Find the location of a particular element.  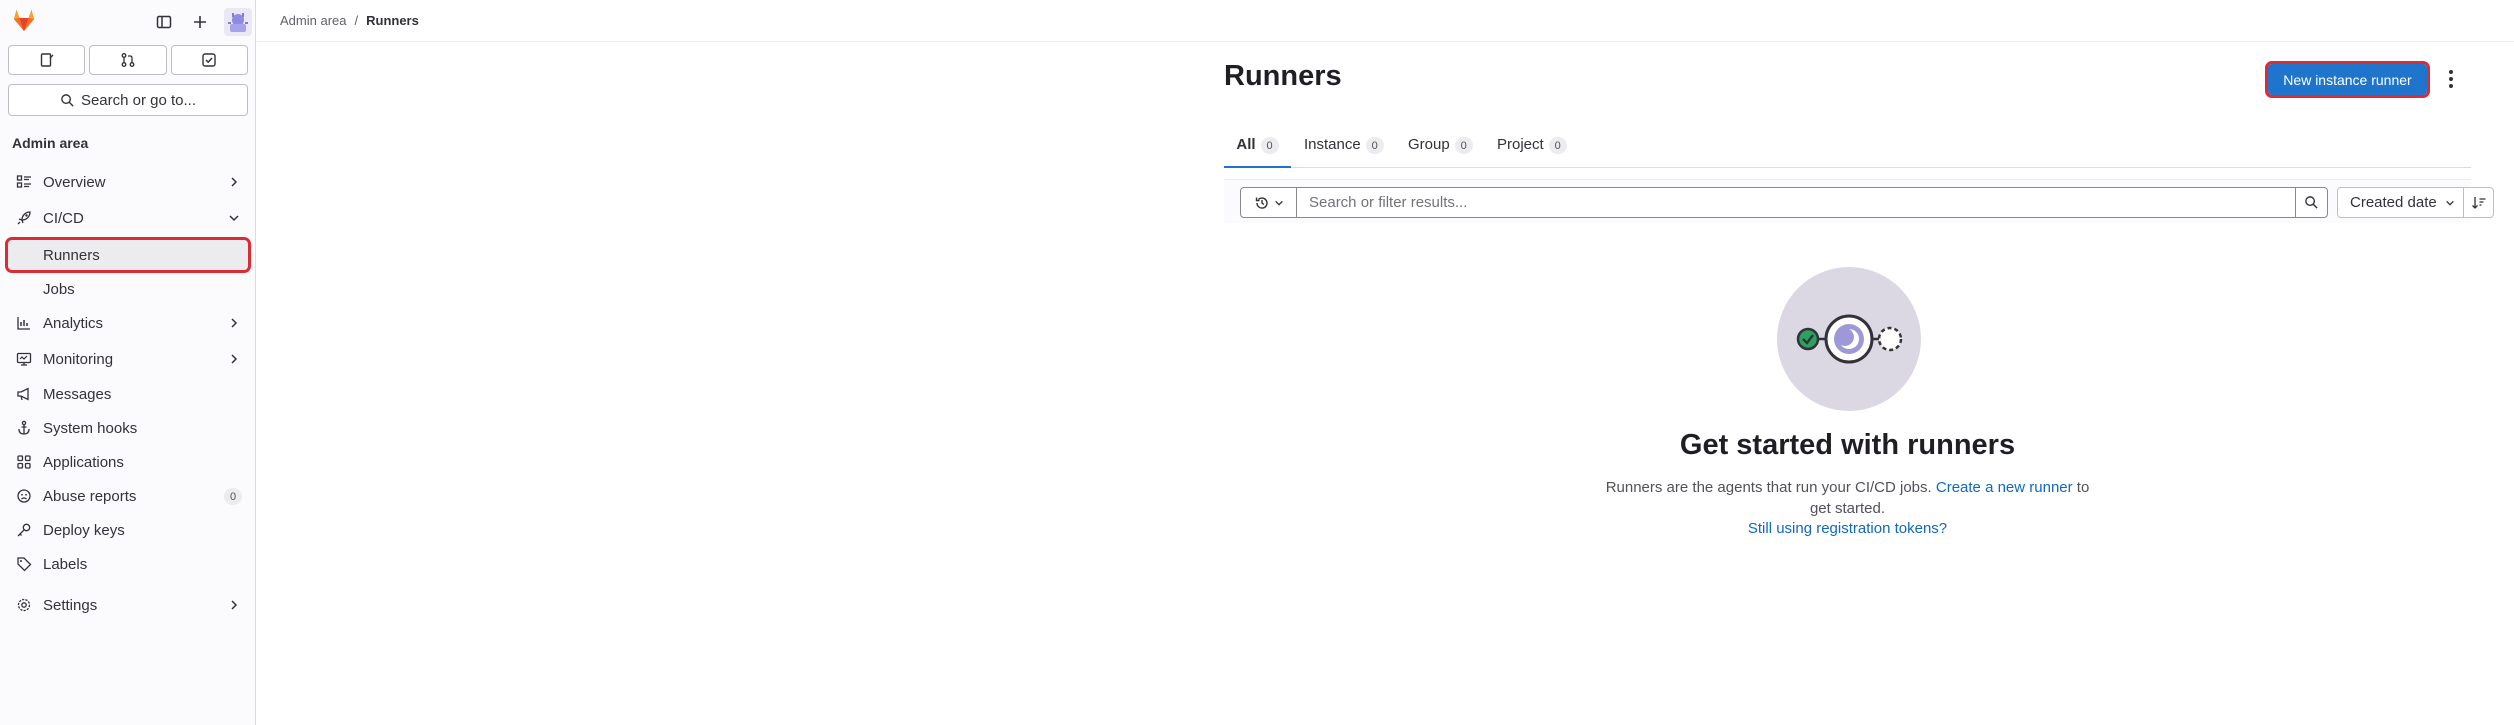

sort-select: Created date is located at coordinates (2400, 202).